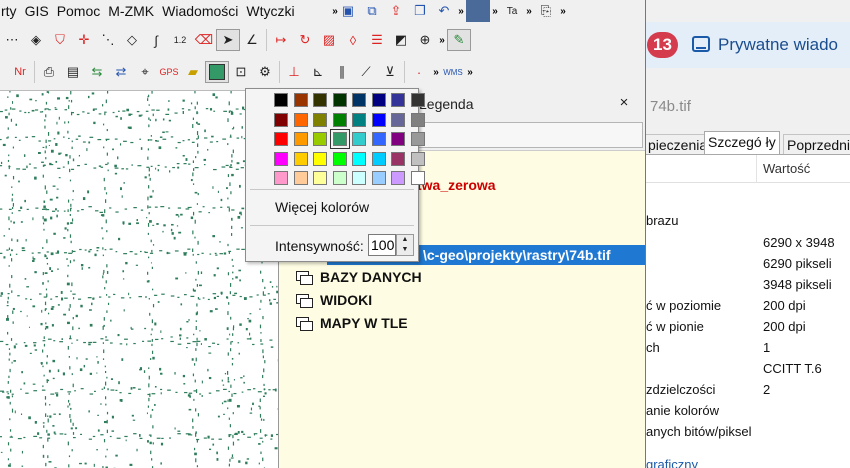  I want to click on export-icon: ⇪, so click(396, 11).